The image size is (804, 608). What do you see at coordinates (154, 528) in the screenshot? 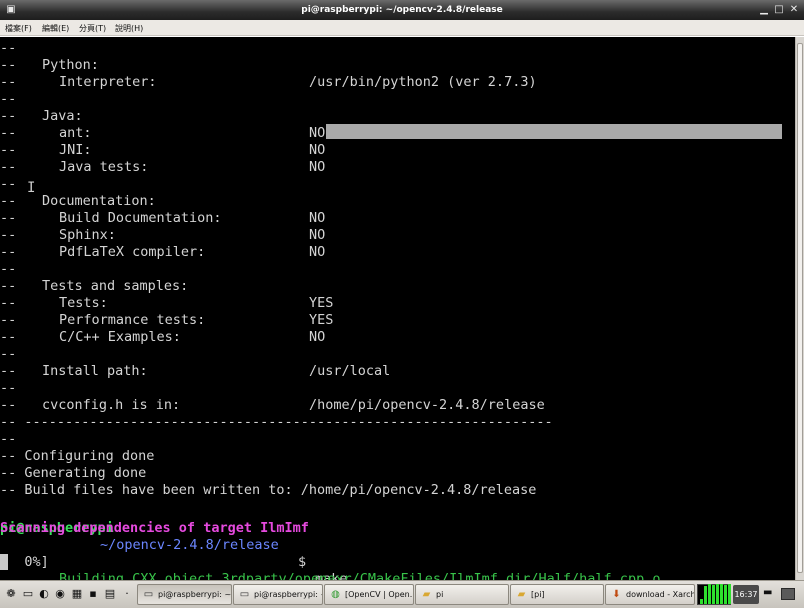
I see `scan-message: Scanning dependencies of target IlmImf` at bounding box center [154, 528].